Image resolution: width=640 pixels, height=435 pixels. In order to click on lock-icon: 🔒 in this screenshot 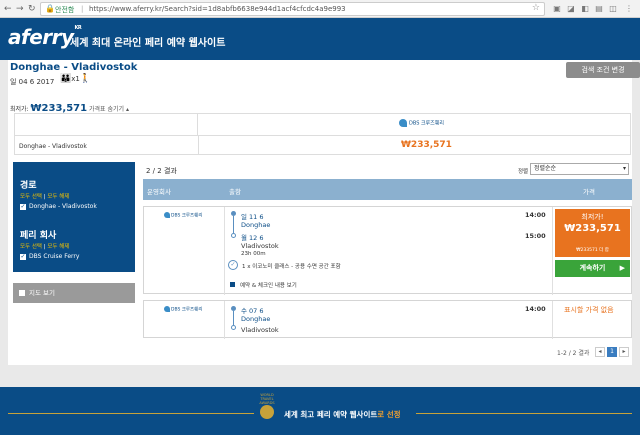, I will do `click(50, 8)`.